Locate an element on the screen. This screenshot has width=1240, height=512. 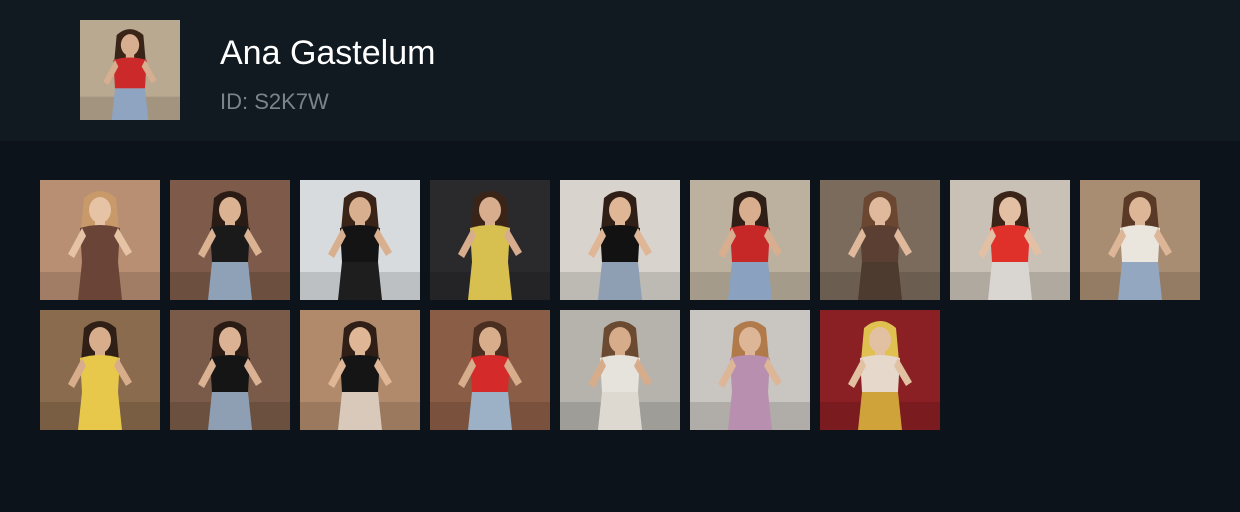
avatar-image is located at coordinates (130, 70).